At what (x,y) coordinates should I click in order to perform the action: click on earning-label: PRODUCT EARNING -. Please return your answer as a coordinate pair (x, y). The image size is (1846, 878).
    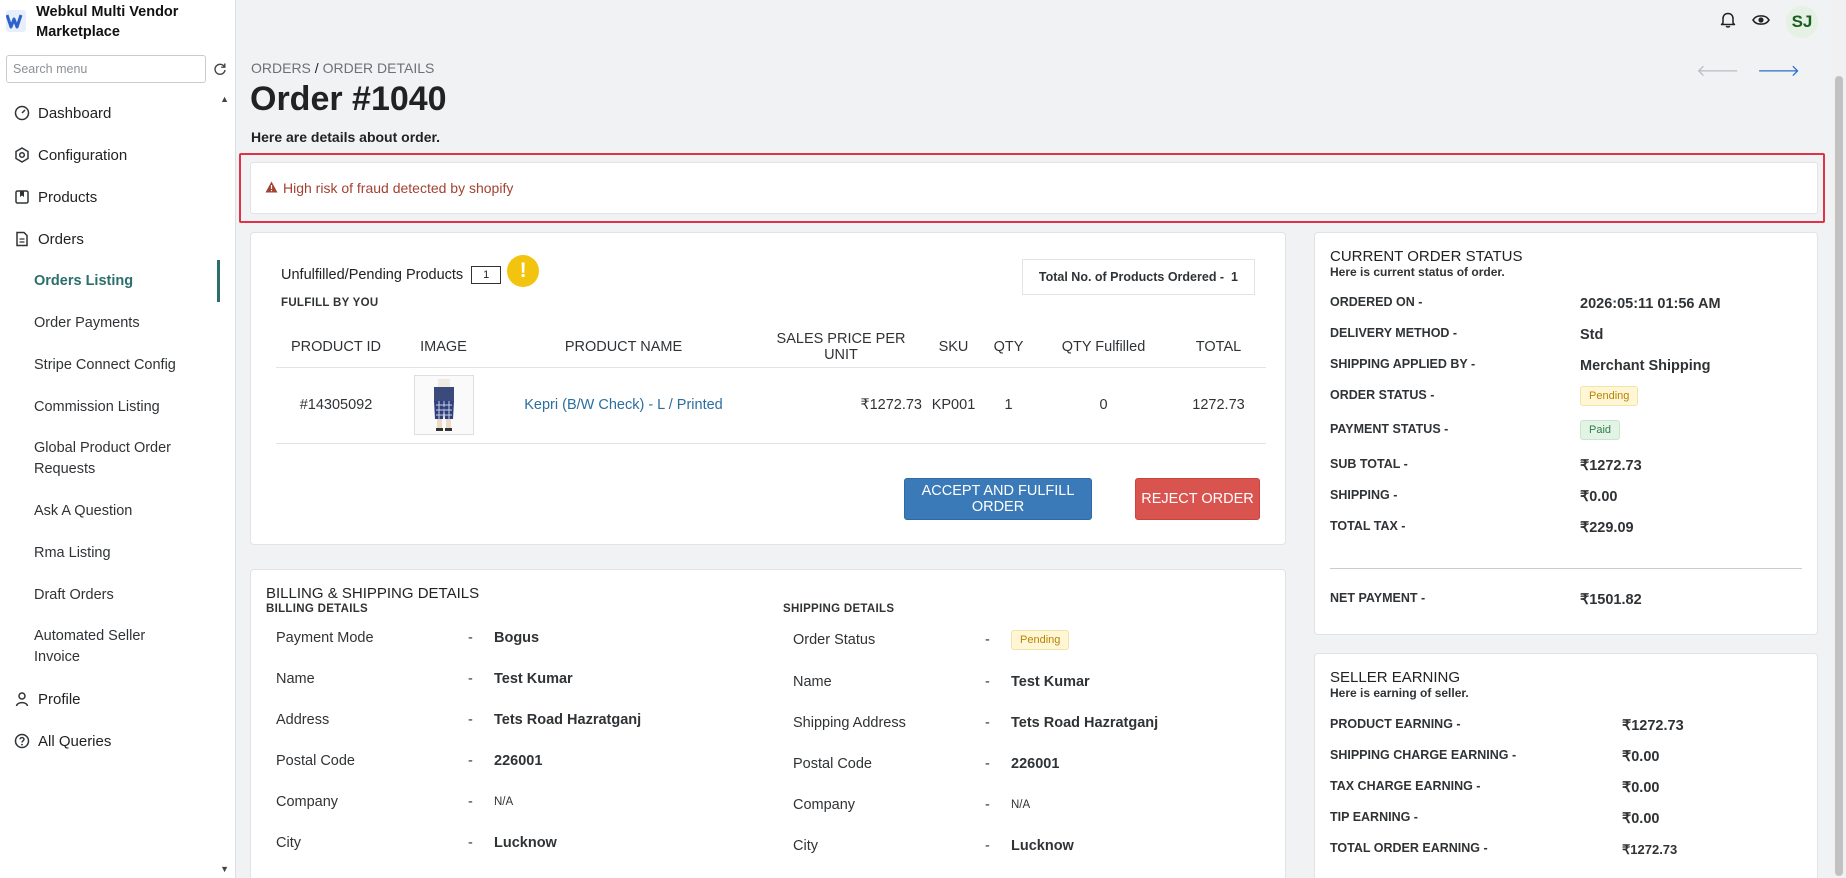
    Looking at the image, I should click on (1395, 724).